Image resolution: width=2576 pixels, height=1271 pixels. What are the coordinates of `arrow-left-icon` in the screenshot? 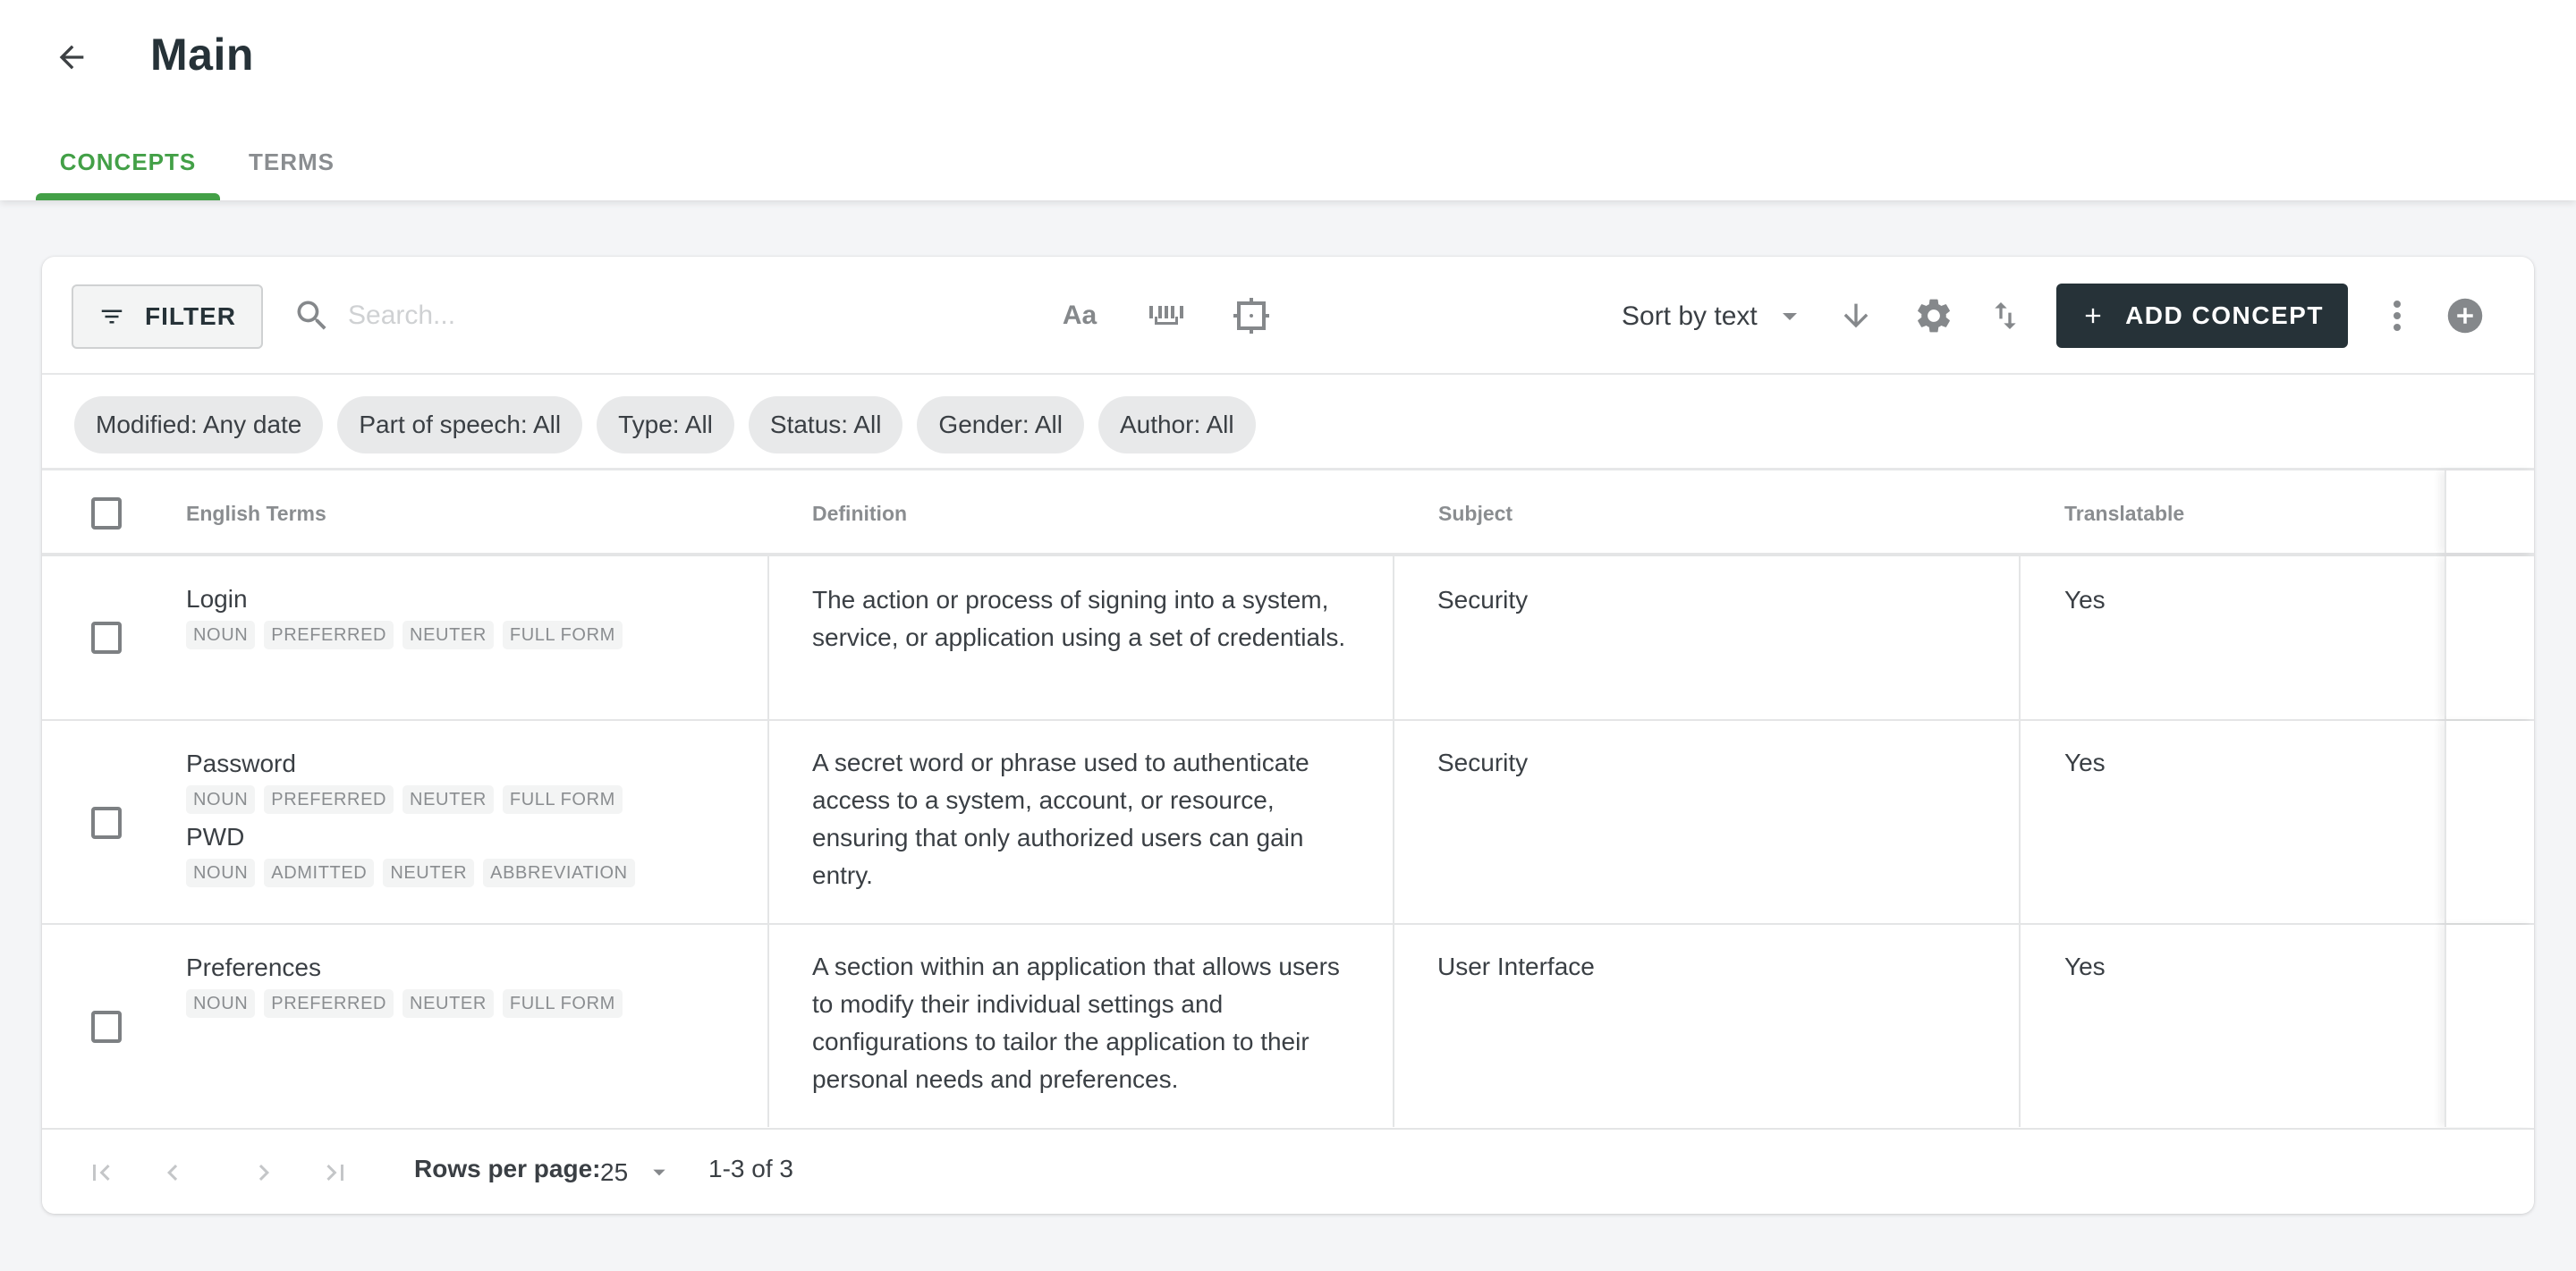 It's located at (71, 57).